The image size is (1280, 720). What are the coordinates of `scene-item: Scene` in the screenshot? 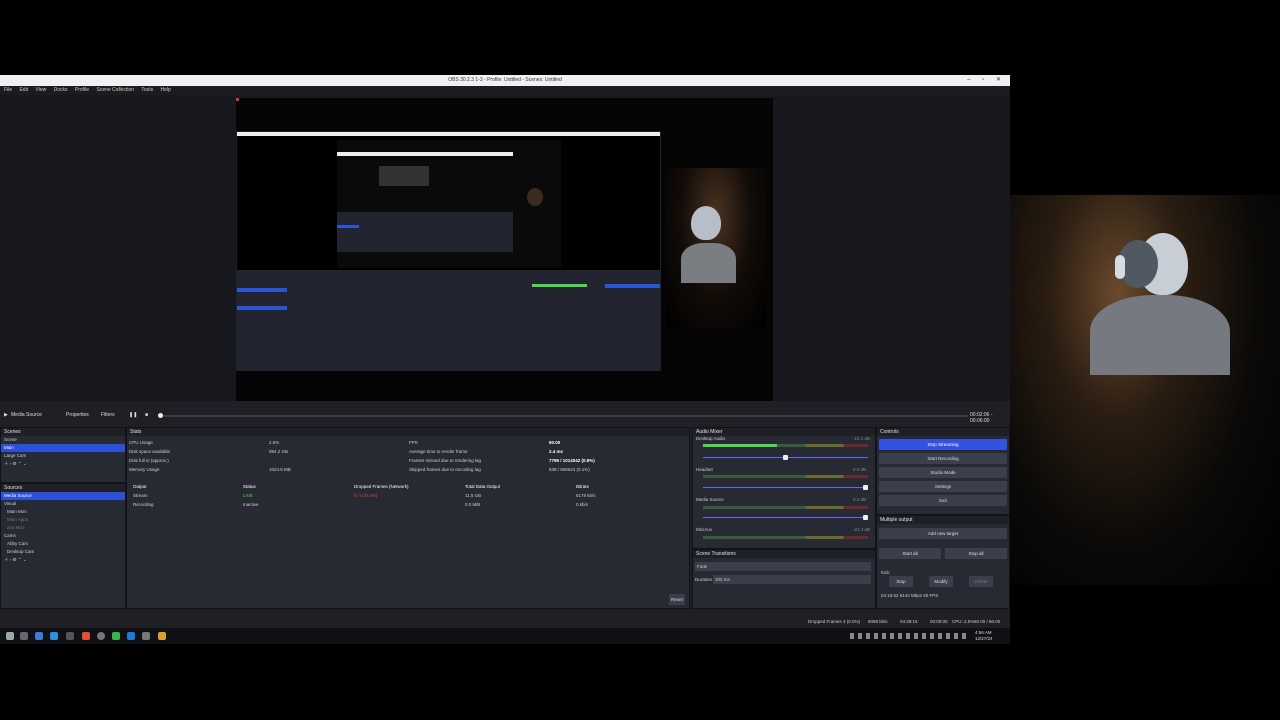 It's located at (63, 440).